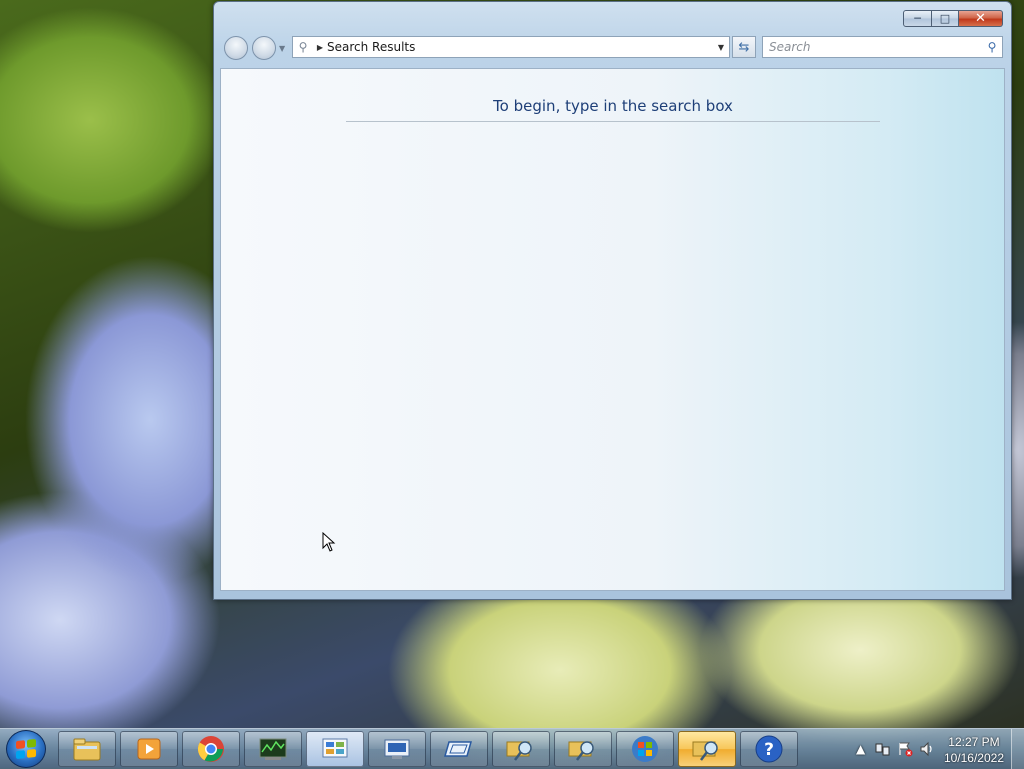  What do you see at coordinates (973, 758) in the screenshot?
I see `clock-date: 10/16/2022` at bounding box center [973, 758].